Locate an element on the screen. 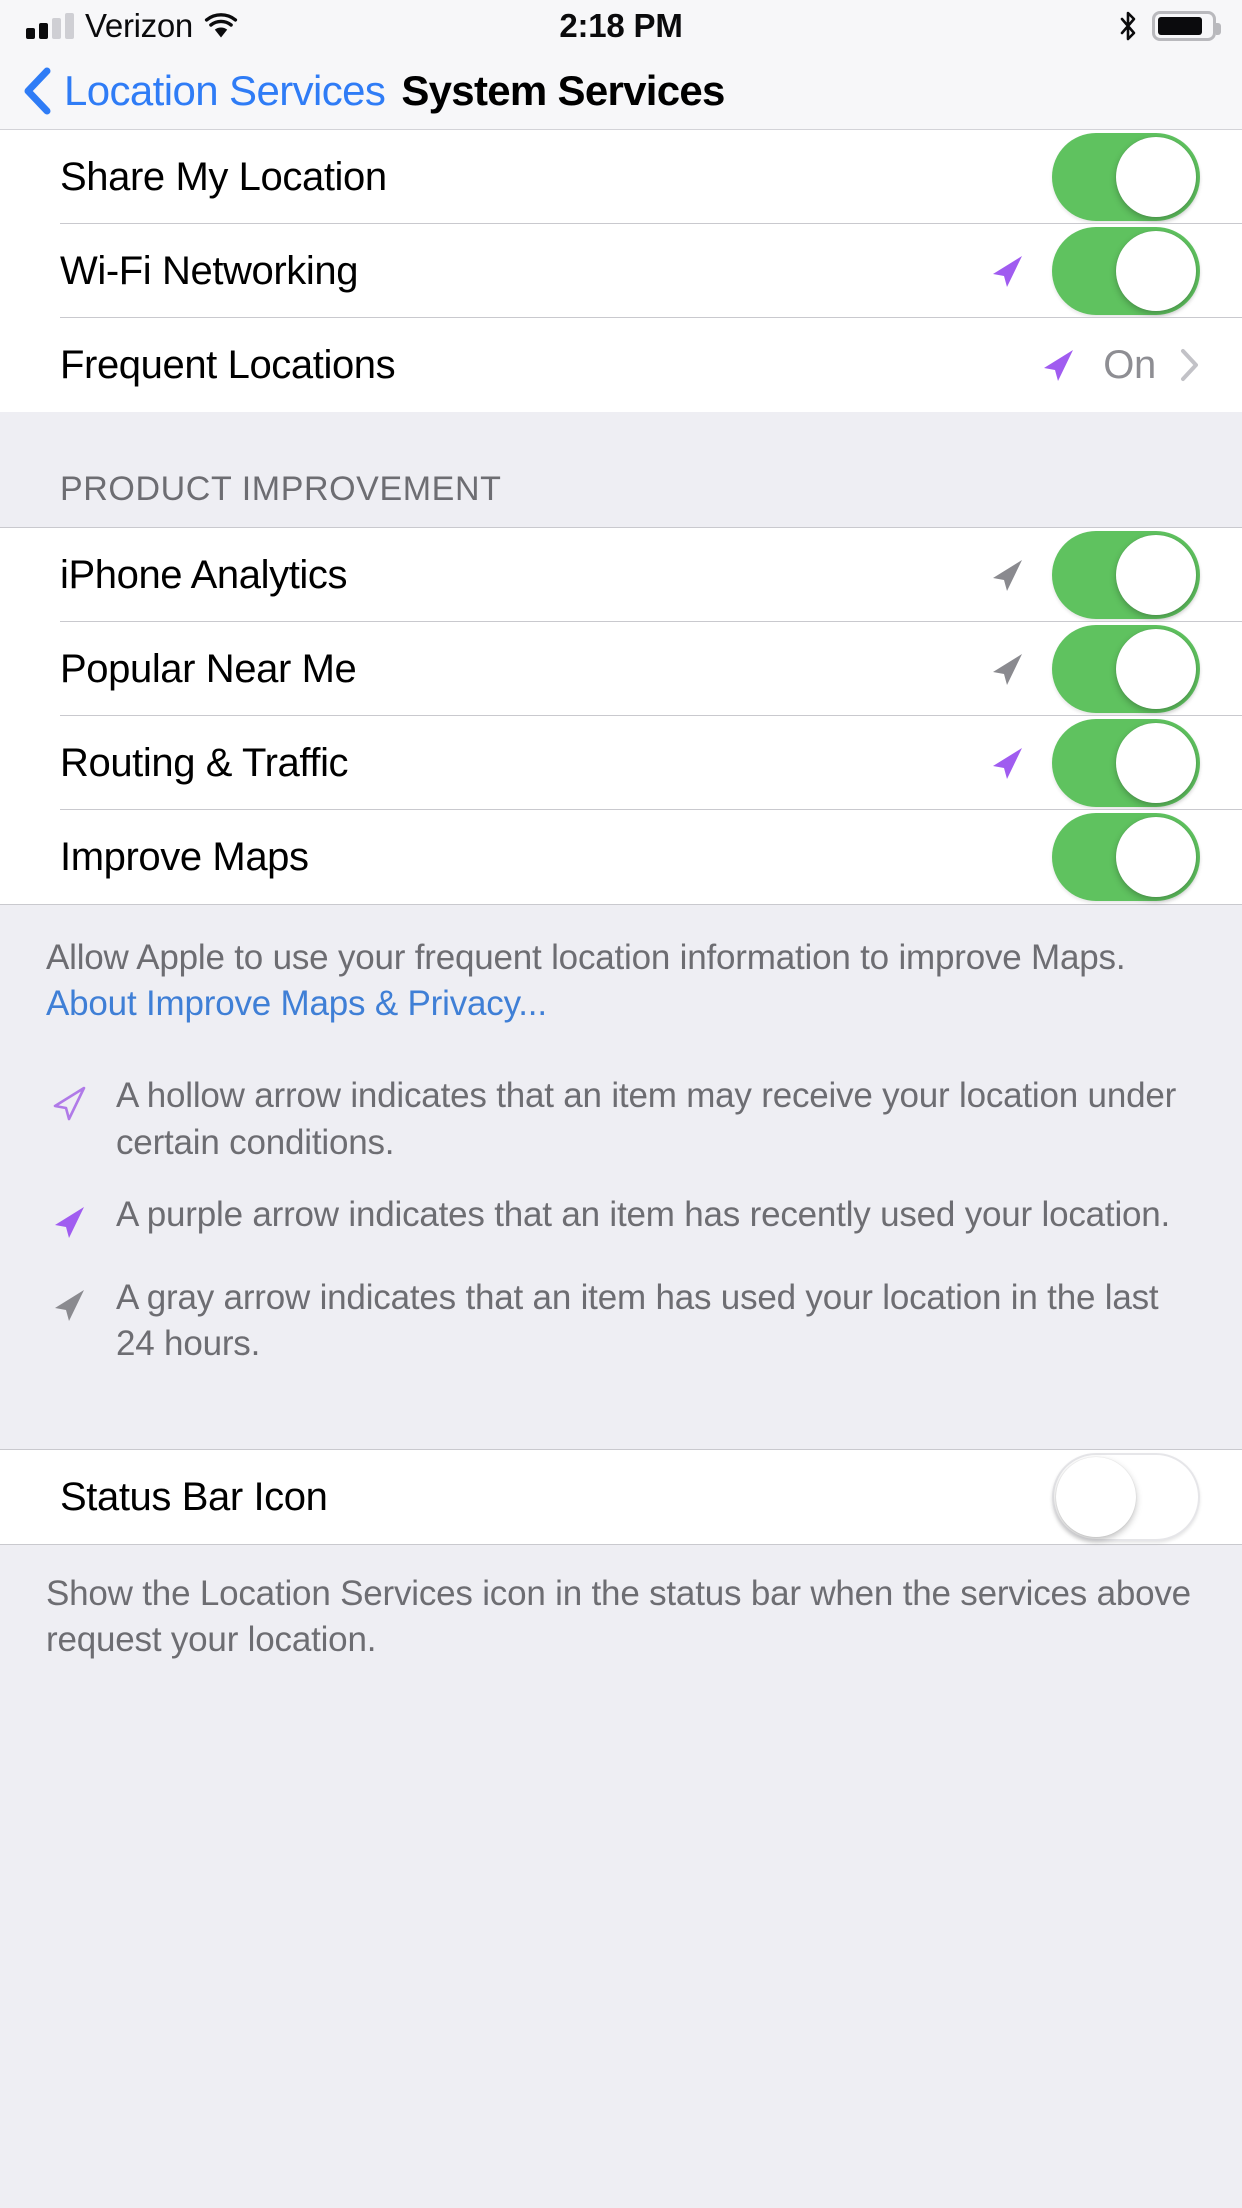 Image resolution: width=1242 pixels, height=2208 pixels. row-label: Popular Near Me is located at coordinates (208, 668).